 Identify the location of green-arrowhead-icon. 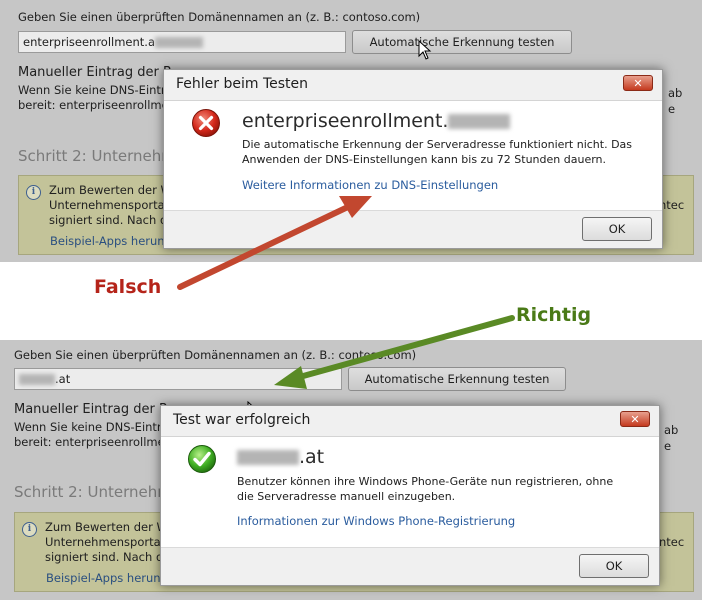
(290, 377).